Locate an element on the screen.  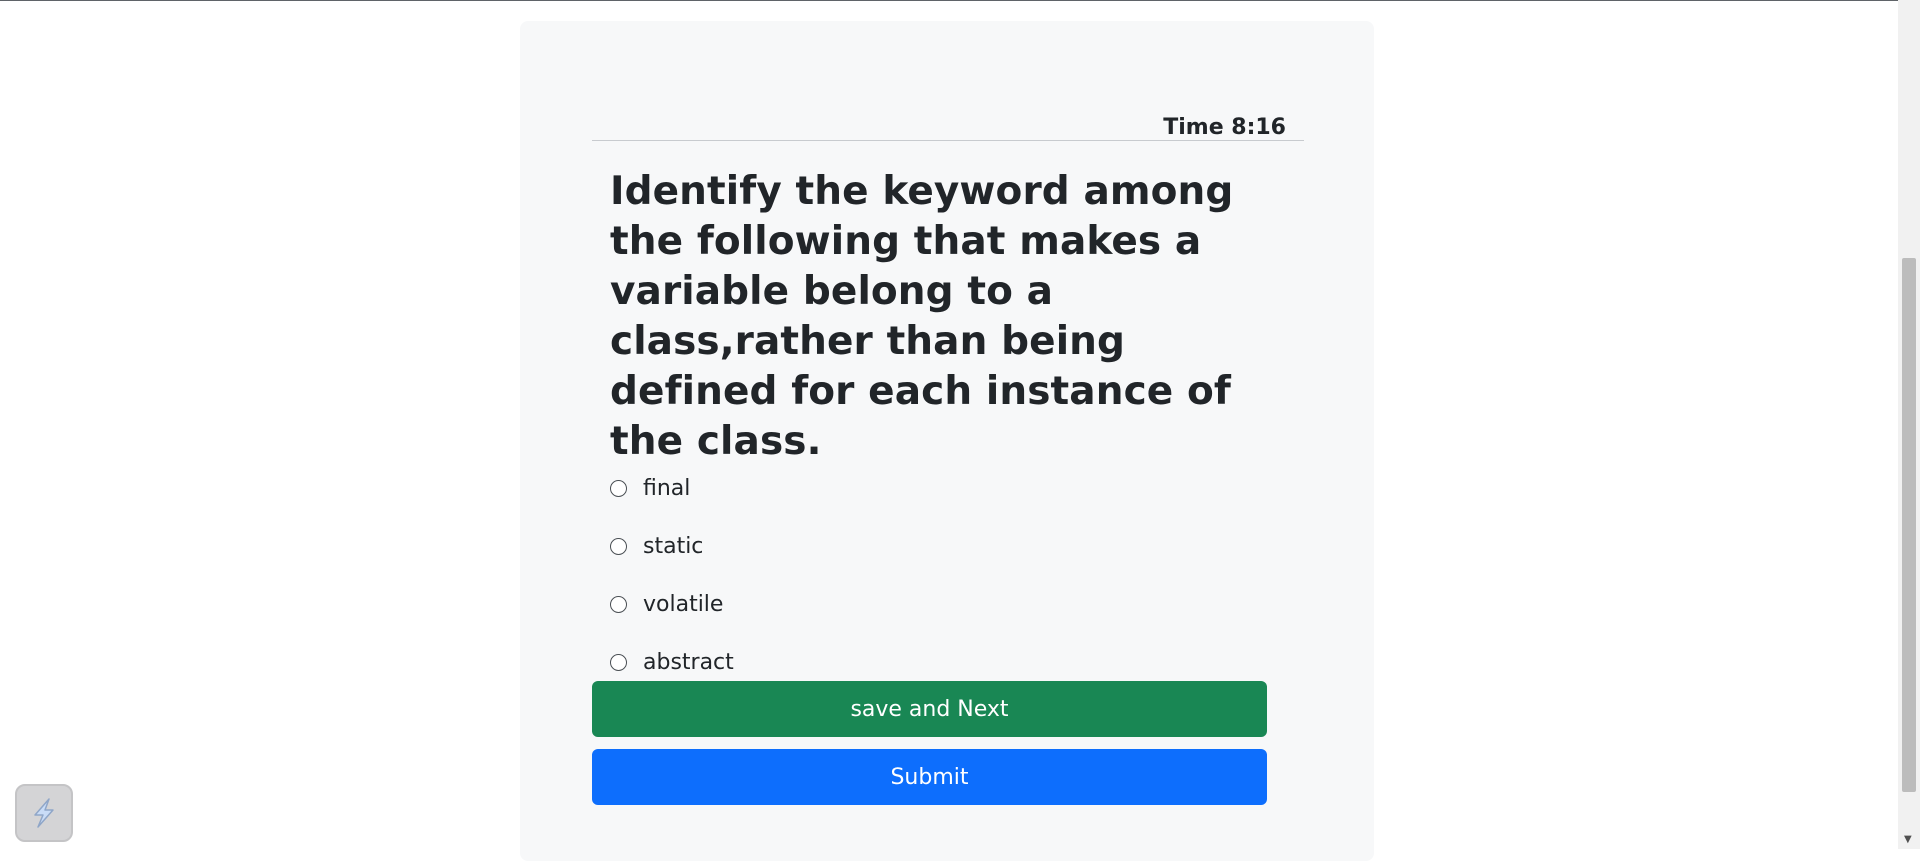
top-border is located at coordinates (960, 0).